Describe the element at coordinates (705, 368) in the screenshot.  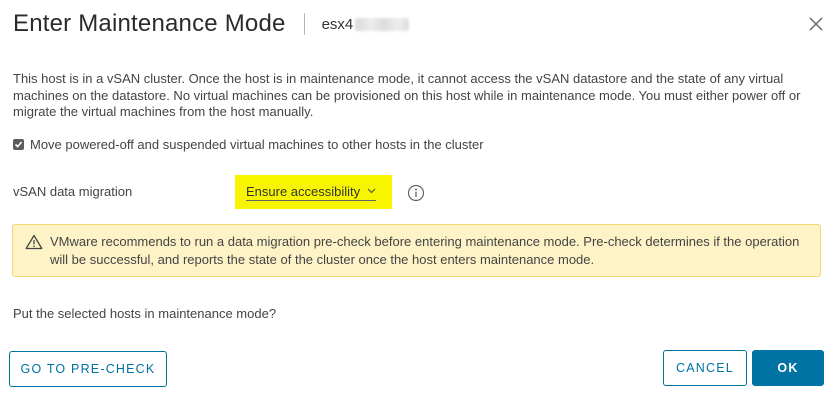
I see `cancel-button: CANCEL` at that location.